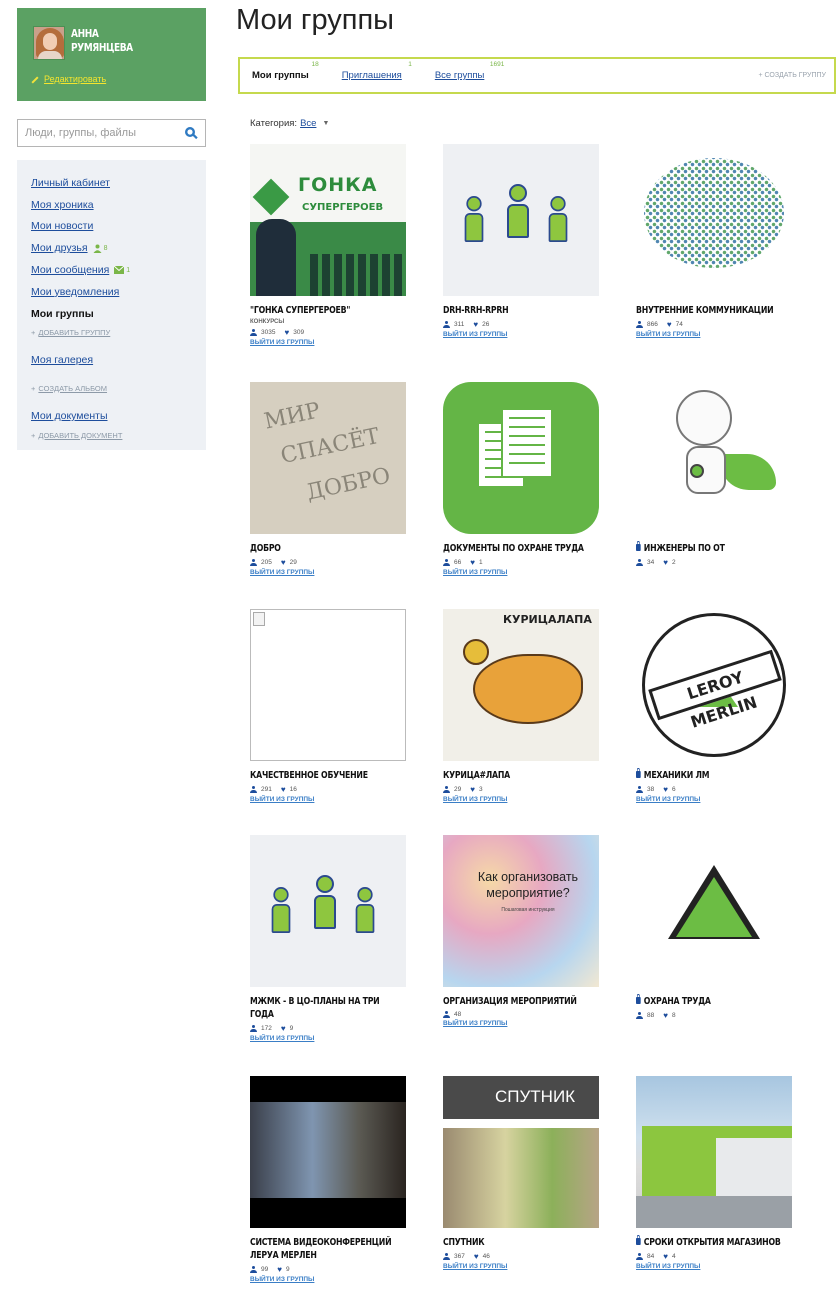 This screenshot has width=836, height=1292. What do you see at coordinates (122, 270) in the screenshot?
I see `messages-badge: 1` at bounding box center [122, 270].